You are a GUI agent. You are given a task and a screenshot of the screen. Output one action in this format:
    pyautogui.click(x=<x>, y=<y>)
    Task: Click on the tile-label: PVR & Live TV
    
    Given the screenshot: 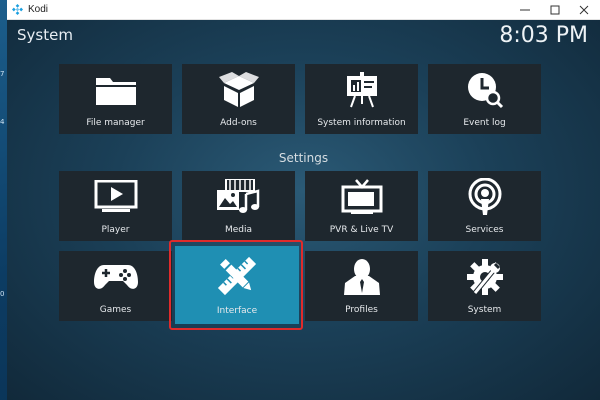 What is the action you would take?
    pyautogui.click(x=361, y=230)
    